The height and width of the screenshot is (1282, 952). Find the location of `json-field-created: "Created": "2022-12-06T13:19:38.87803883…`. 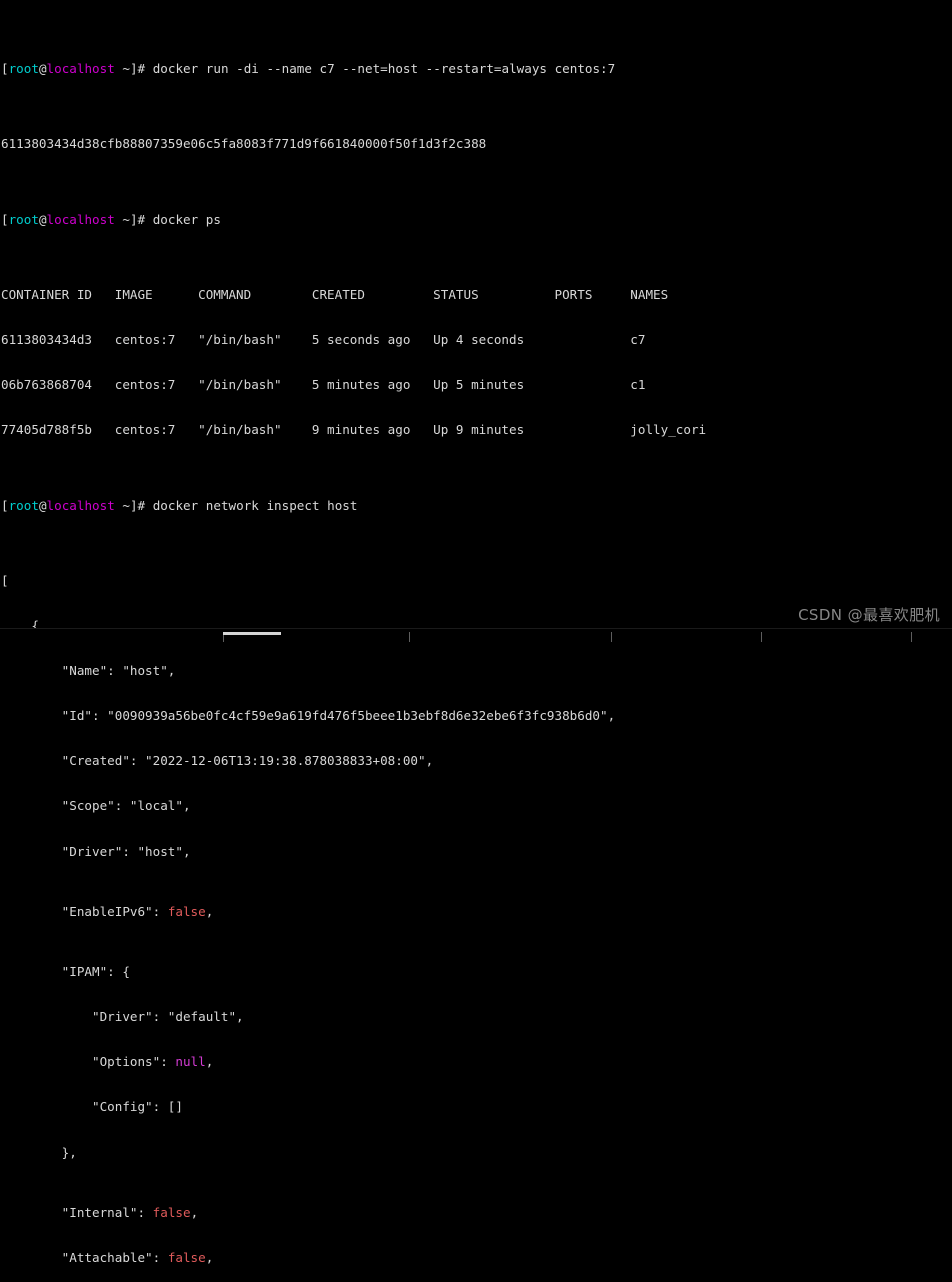

json-field-created: "Created": "2022-12-06T13:19:38.87803883… is located at coordinates (217, 761).